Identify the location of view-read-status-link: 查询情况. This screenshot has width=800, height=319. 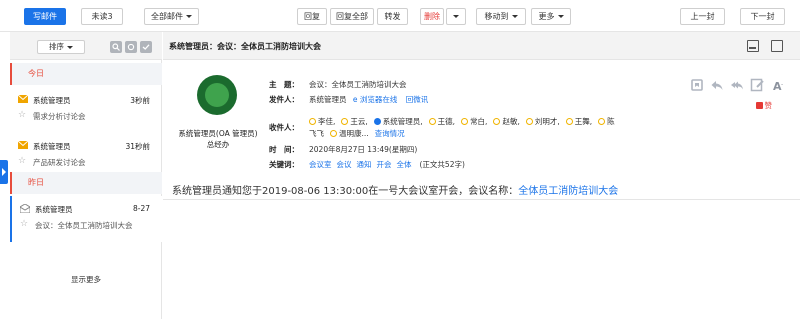
(390, 133).